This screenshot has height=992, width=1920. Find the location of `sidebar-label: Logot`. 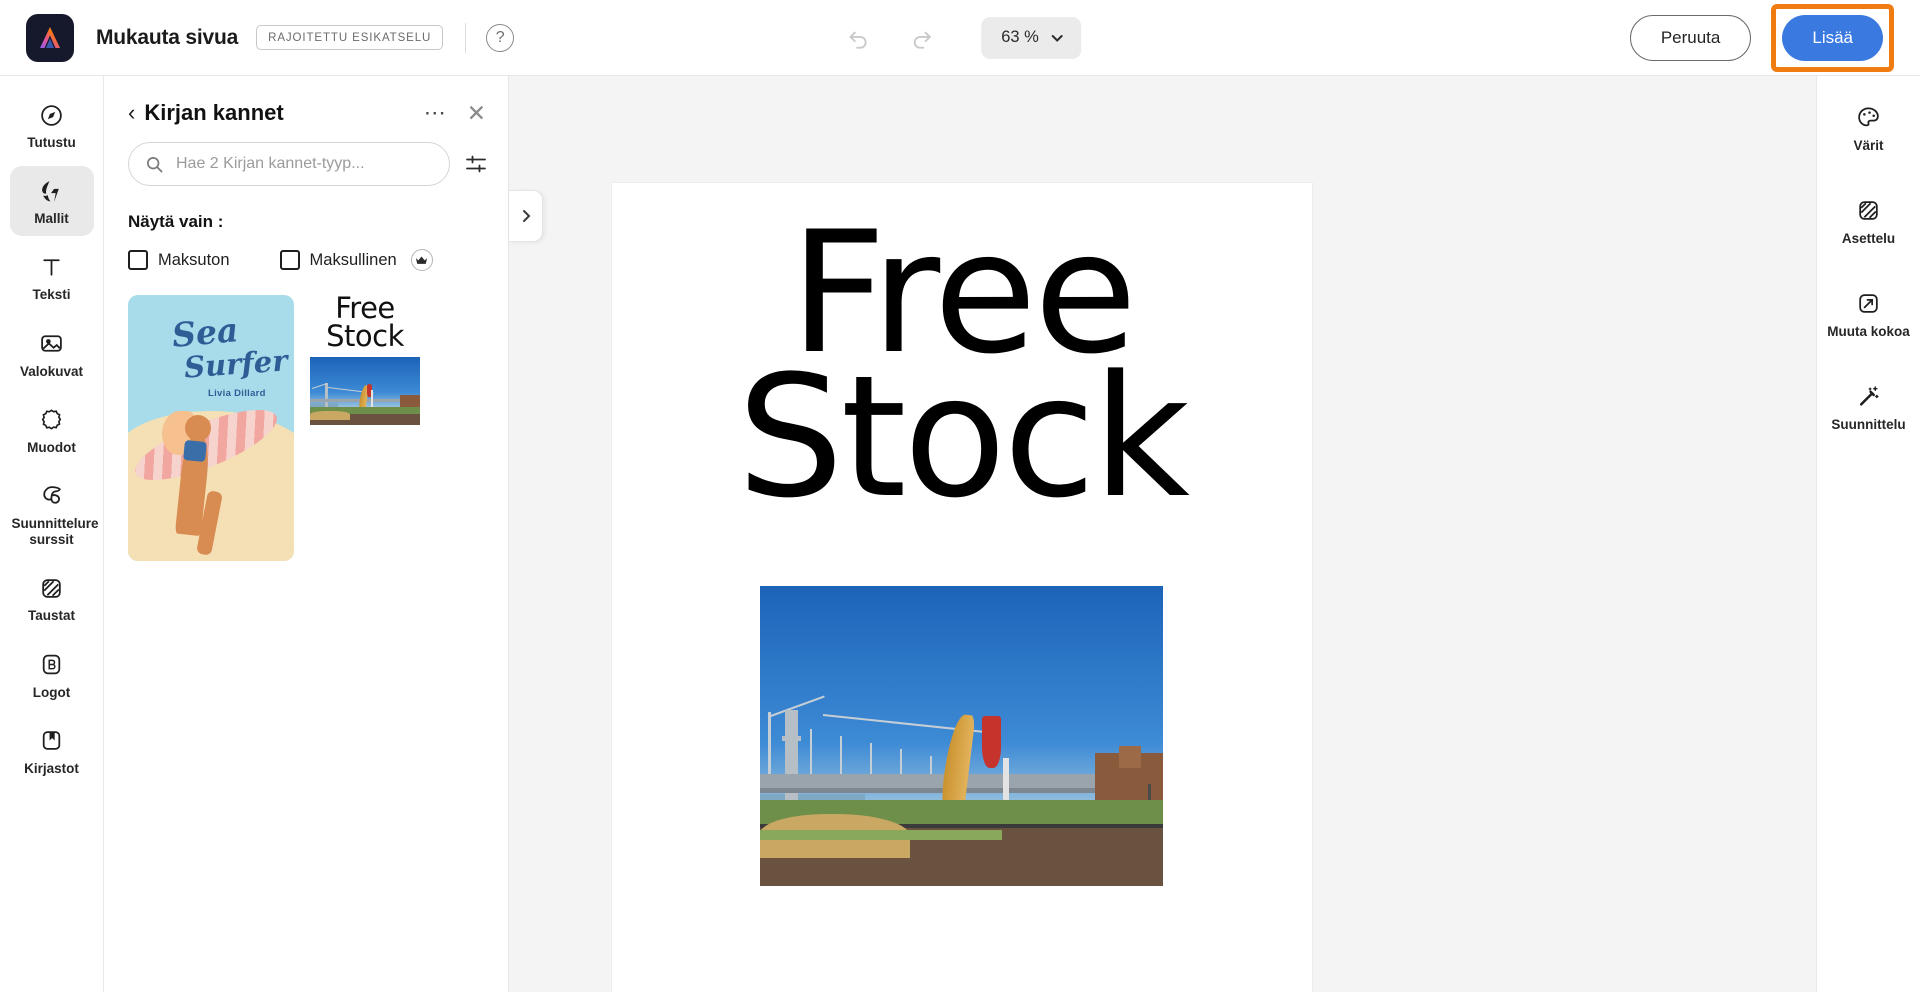

sidebar-label: Logot is located at coordinates (51, 692).